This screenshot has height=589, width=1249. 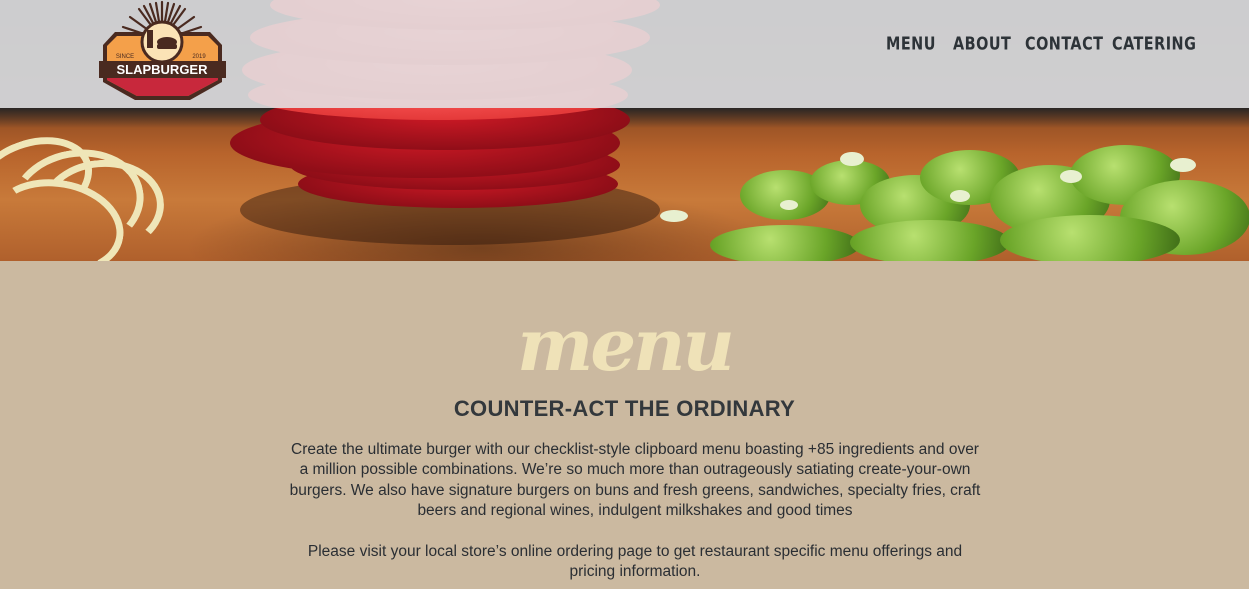 I want to click on chopped-lettuce, so click(x=954, y=200).